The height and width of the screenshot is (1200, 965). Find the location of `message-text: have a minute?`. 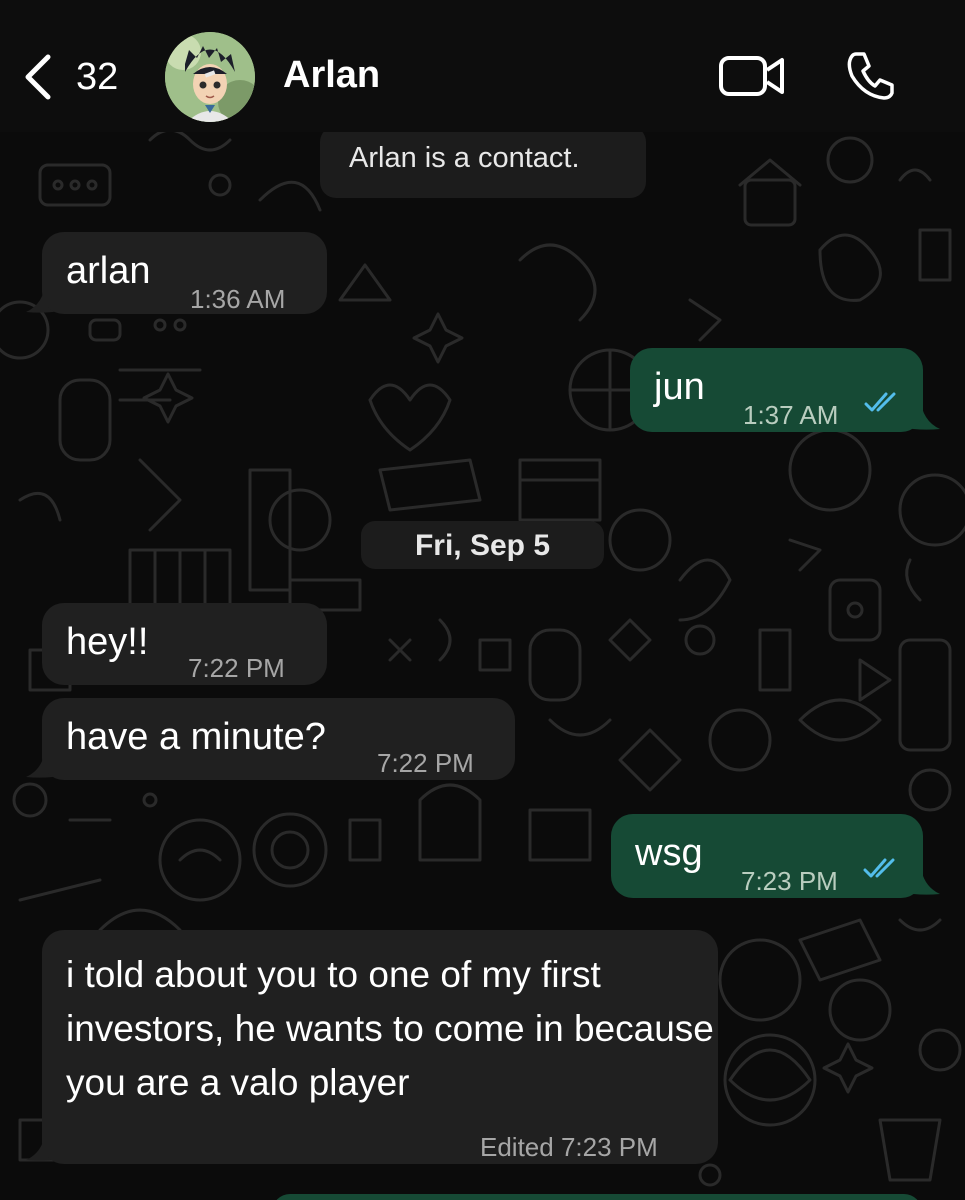

message-text: have a minute? is located at coordinates (196, 737).